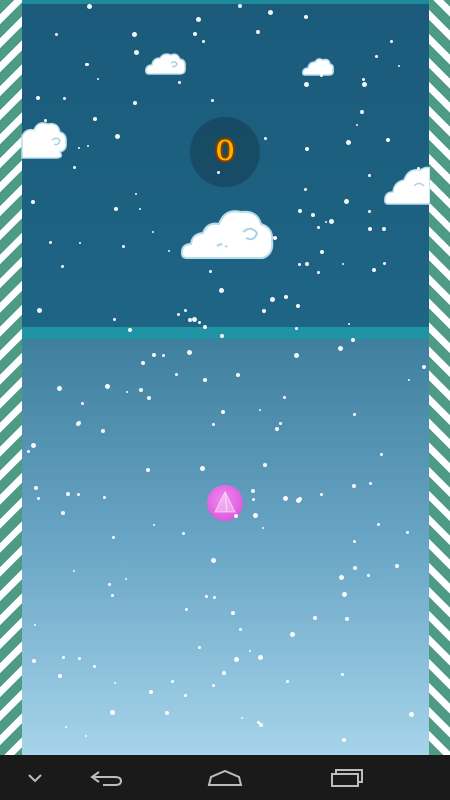 The height and width of the screenshot is (800, 450). I want to click on player-ball, so click(225, 503).